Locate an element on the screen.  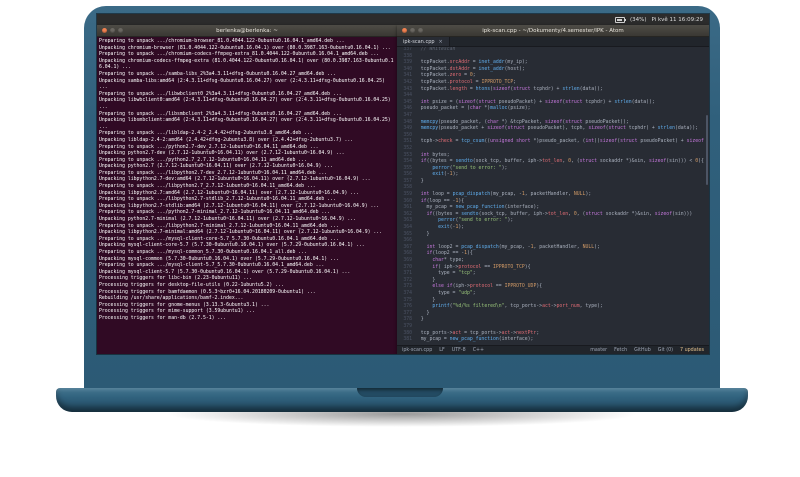
laptop-base-notch is located at coordinates (400, 392).